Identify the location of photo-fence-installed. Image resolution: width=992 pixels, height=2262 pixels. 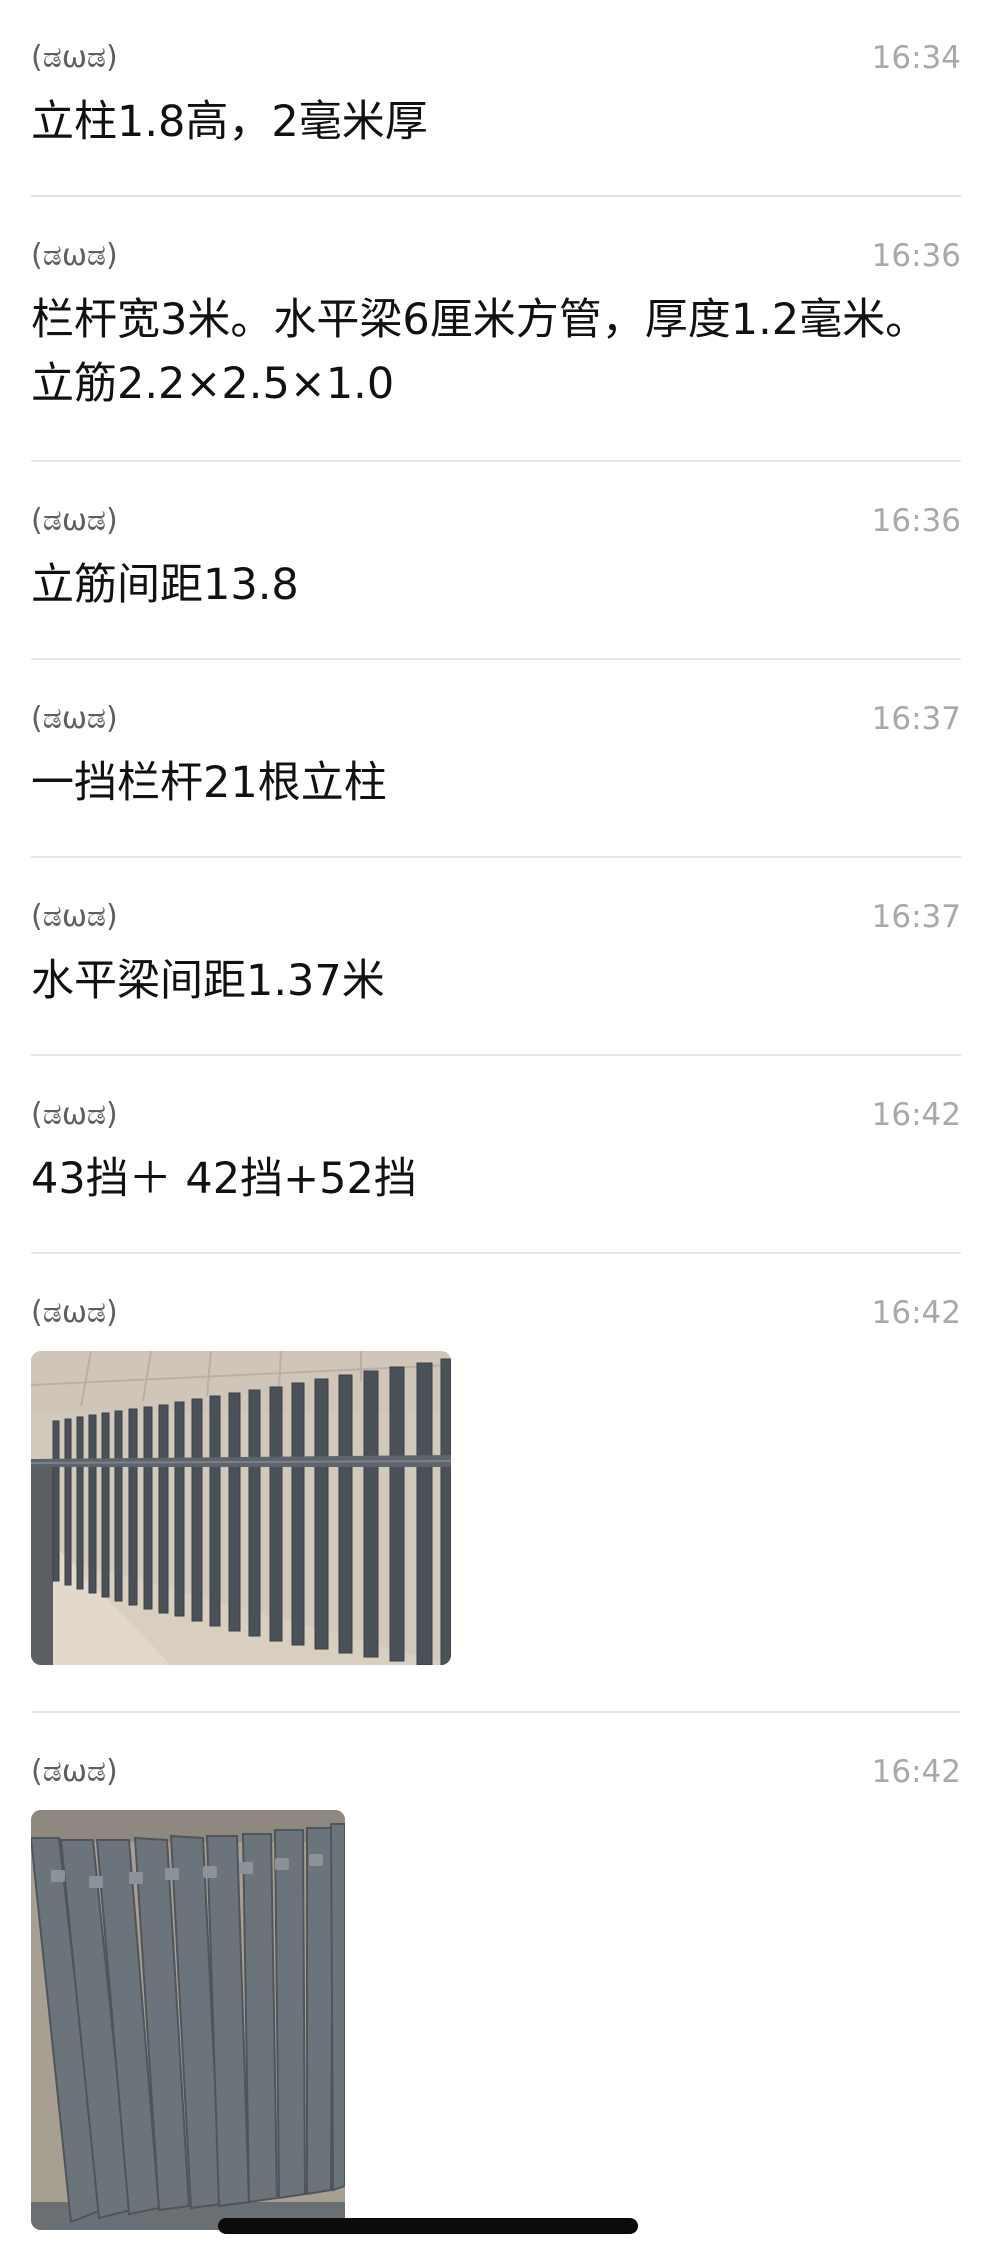
(241, 1508).